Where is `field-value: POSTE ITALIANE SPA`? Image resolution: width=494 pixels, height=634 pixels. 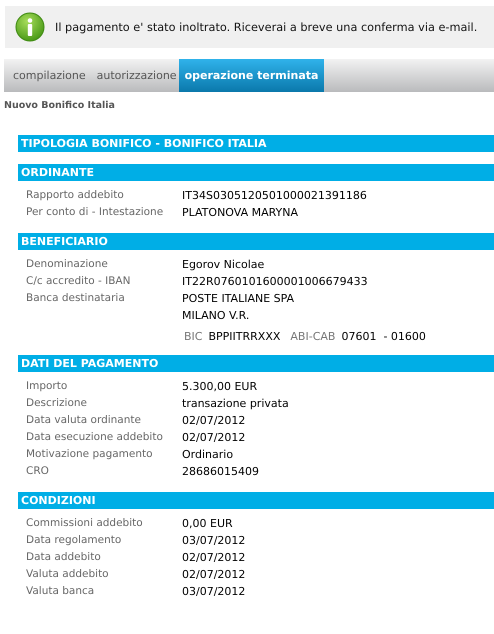
field-value: POSTE ITALIANE SPA is located at coordinates (239, 299).